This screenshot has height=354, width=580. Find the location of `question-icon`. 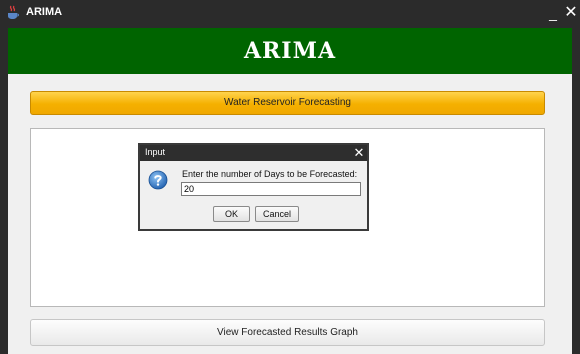

question-icon is located at coordinates (158, 180).